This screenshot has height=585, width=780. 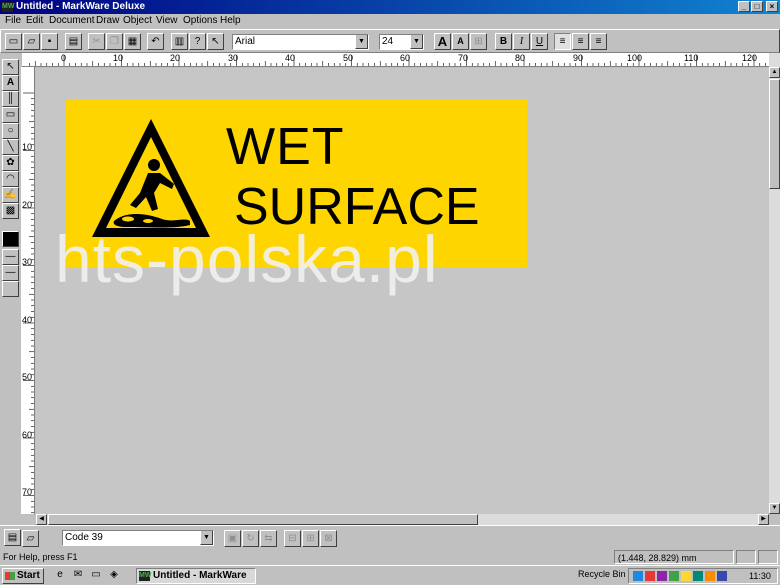 I want to click on help-icon: ?, so click(x=197, y=41).